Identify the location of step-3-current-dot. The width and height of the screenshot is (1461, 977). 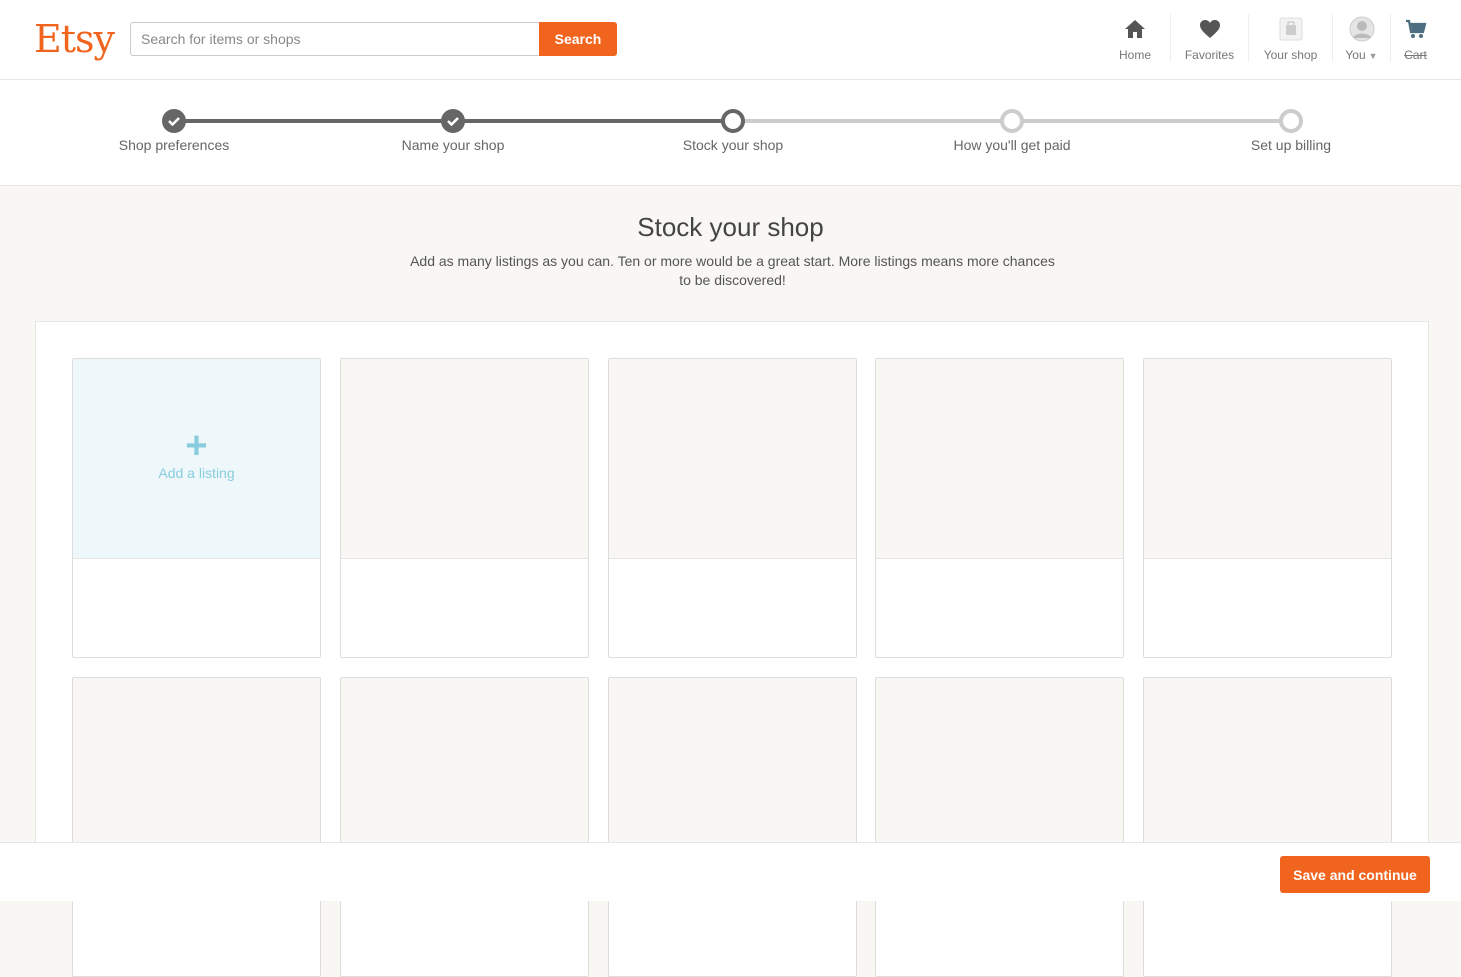
(733, 121).